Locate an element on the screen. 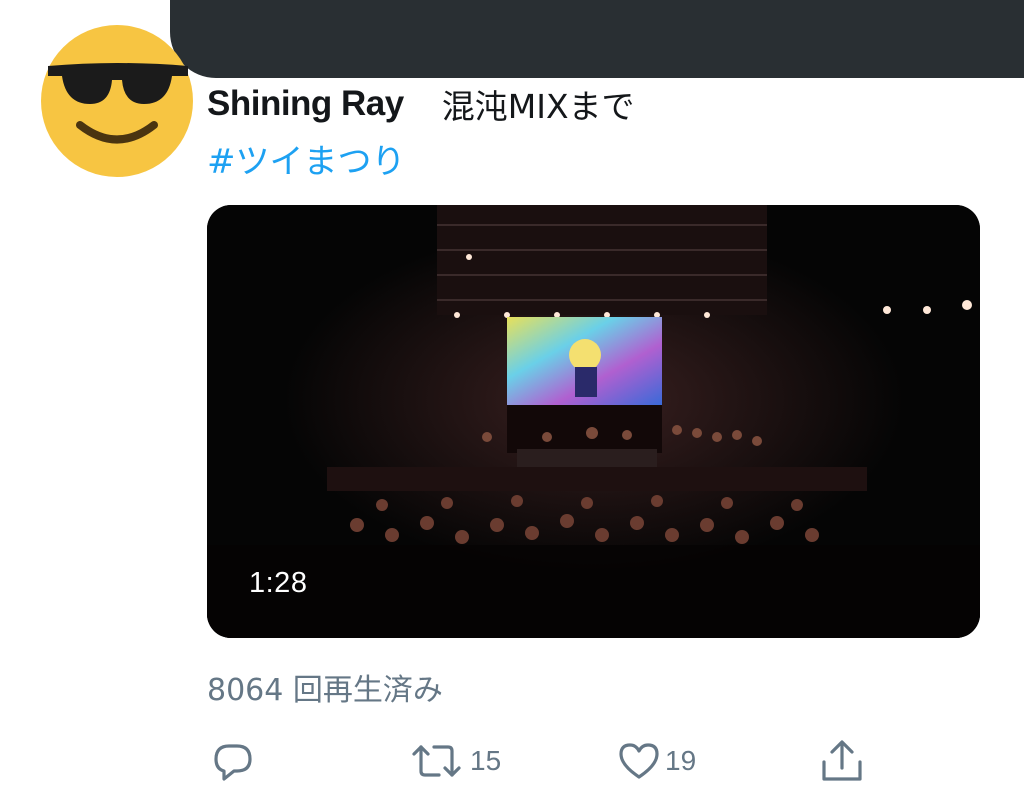 Image resolution: width=1024 pixels, height=803 pixels. like-button: 19 is located at coordinates (656, 761).